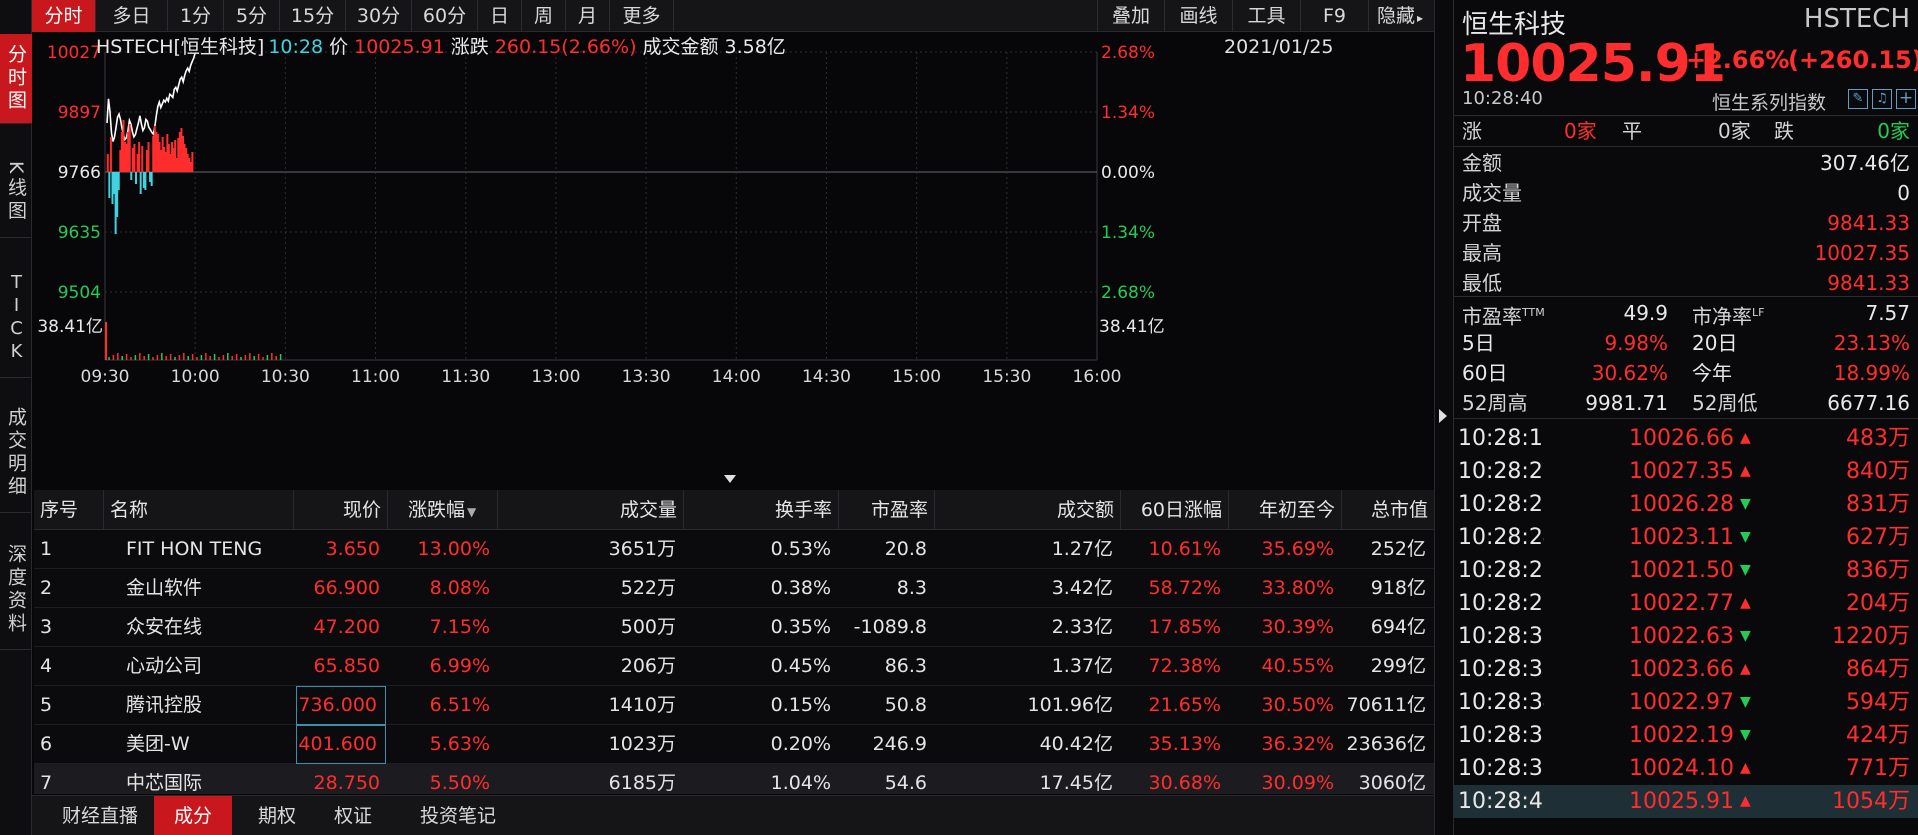 Image resolution: width=1918 pixels, height=835 pixels. I want to click on col-price: 现价, so click(341, 510).